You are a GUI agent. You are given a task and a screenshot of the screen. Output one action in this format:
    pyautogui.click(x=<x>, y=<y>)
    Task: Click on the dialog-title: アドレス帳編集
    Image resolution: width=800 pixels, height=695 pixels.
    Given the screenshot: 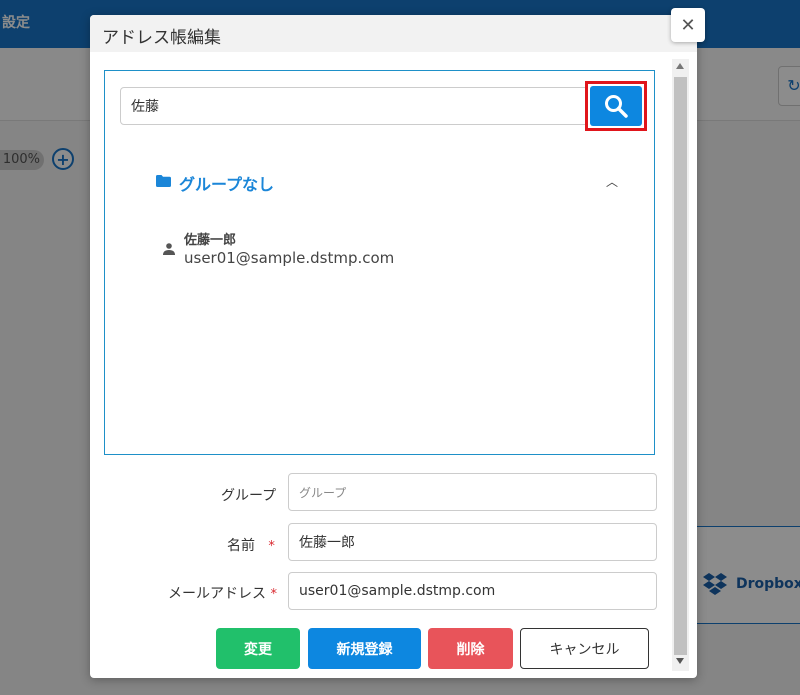 What is the action you would take?
    pyautogui.click(x=161, y=38)
    